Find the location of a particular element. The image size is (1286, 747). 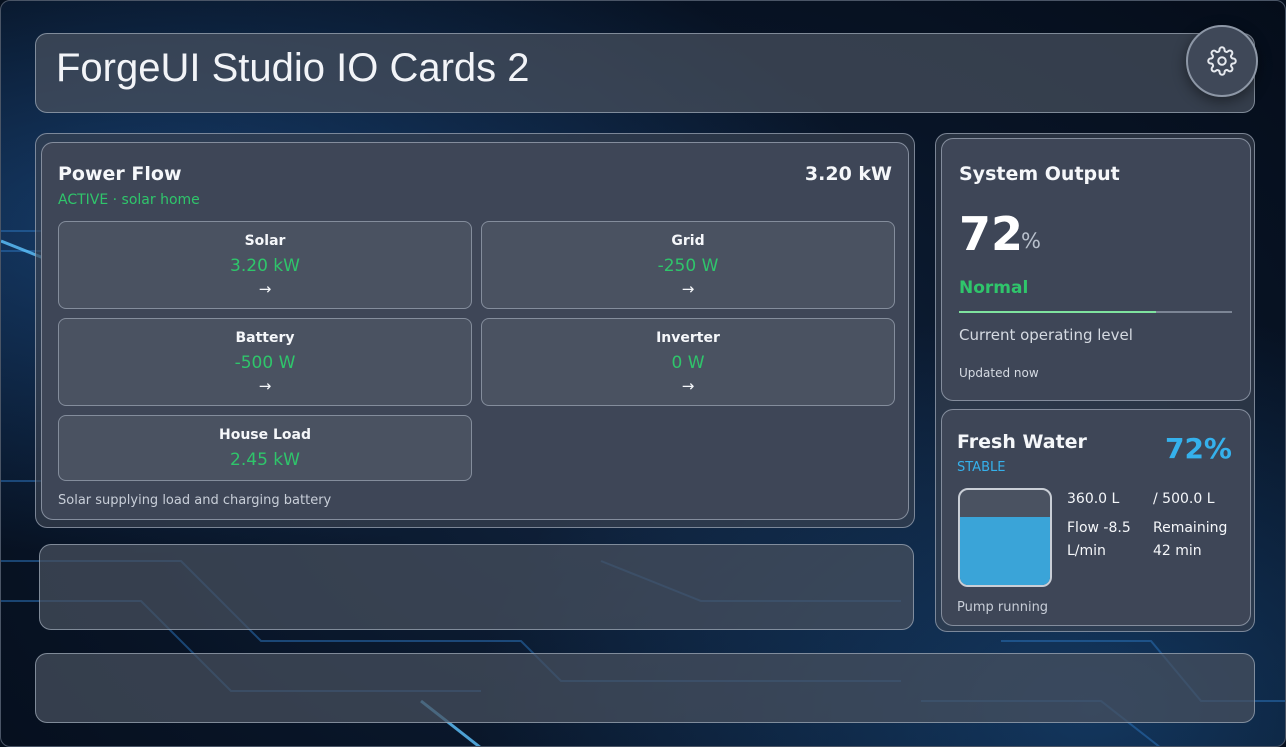

system-output-caption: Current operating level is located at coordinates (1046, 335).